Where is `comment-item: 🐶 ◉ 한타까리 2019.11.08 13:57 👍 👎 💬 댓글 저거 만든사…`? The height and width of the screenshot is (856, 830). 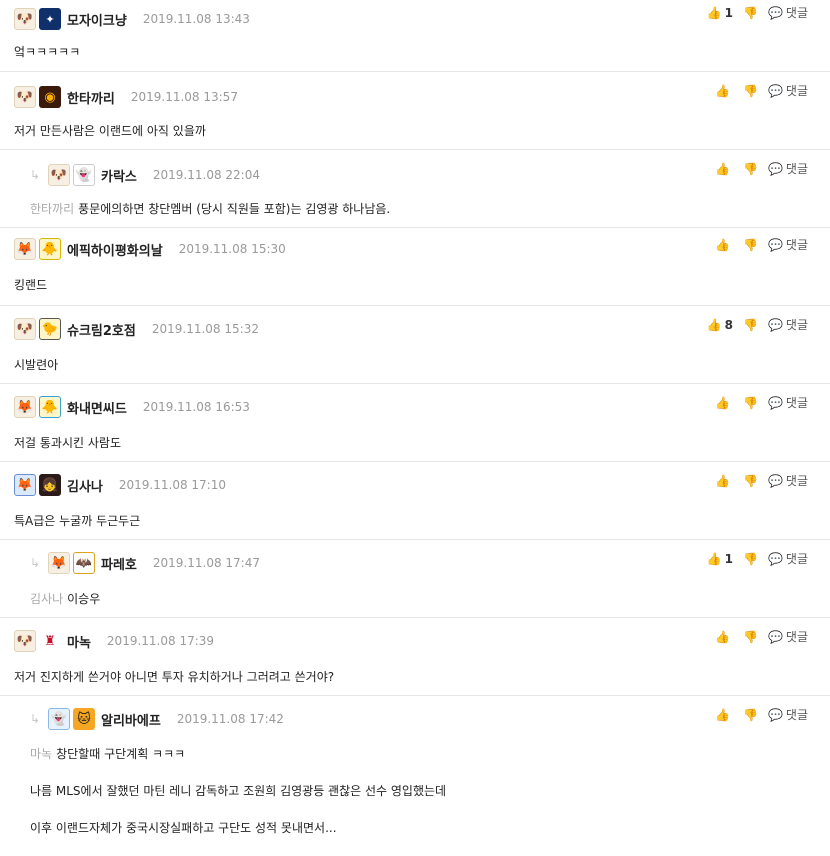
comment-item: 🐶 ◉ 한타까리 2019.11.08 13:57 👍 👎 💬 댓글 저거 만든사… is located at coordinates (415, 111).